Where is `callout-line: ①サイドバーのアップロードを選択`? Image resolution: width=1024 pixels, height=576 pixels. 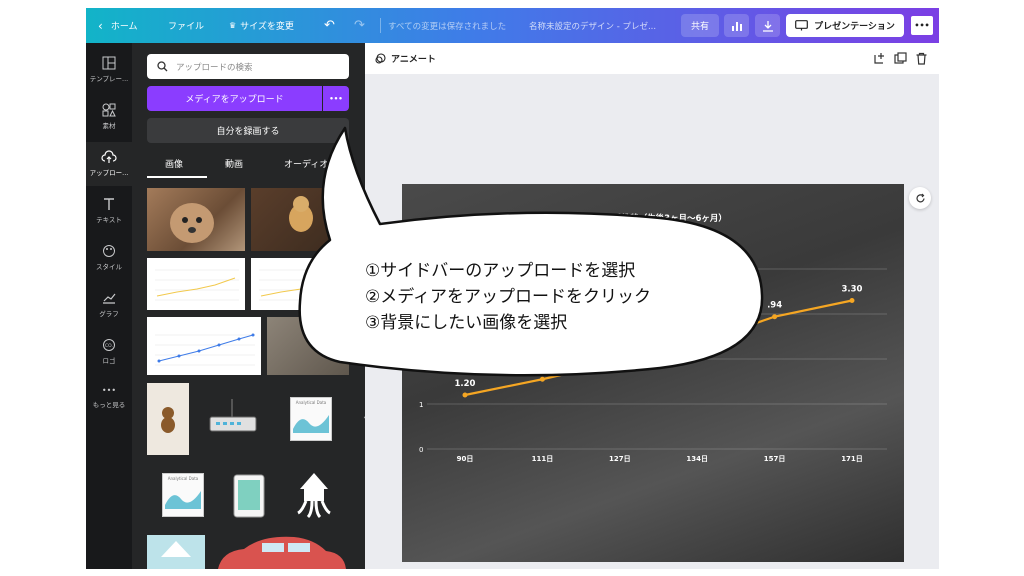 callout-line: ①サイドバーのアップロードを選択 is located at coordinates (500, 271).